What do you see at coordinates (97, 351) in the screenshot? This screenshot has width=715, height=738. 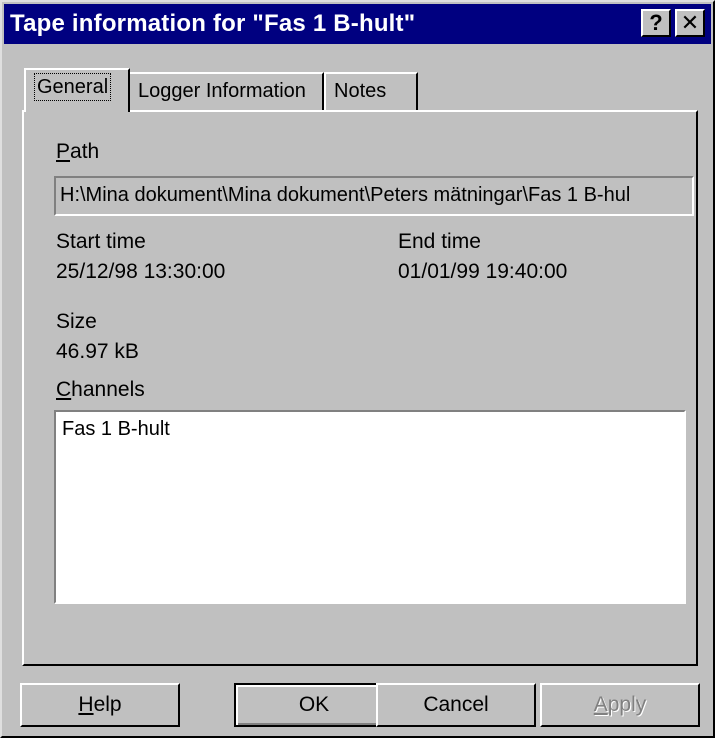 I see `size-value: 46.97 kB` at bounding box center [97, 351].